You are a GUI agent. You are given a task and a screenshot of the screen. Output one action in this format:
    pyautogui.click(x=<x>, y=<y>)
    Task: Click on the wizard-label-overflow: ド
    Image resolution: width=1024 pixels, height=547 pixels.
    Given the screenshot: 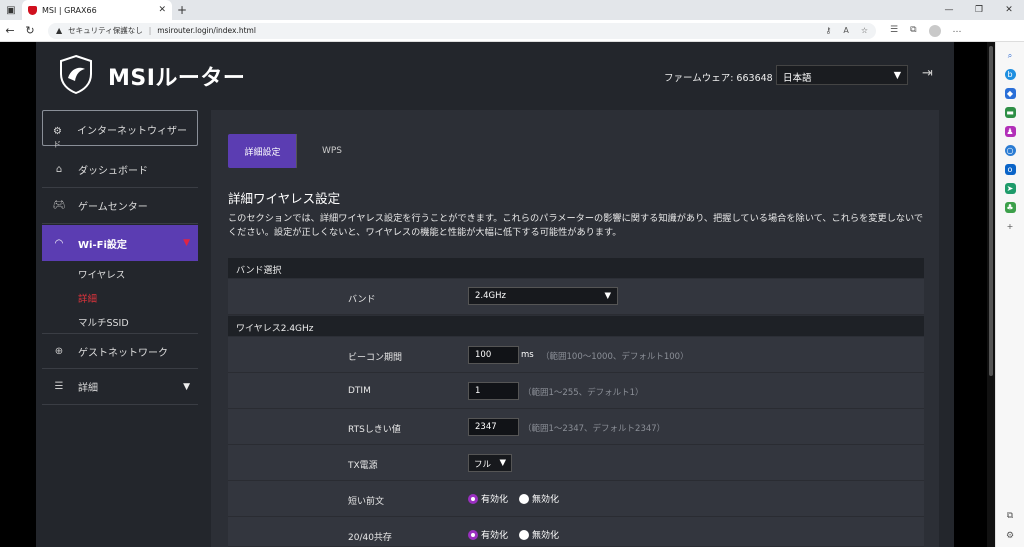 What is the action you would take?
    pyautogui.click(x=57, y=144)
    